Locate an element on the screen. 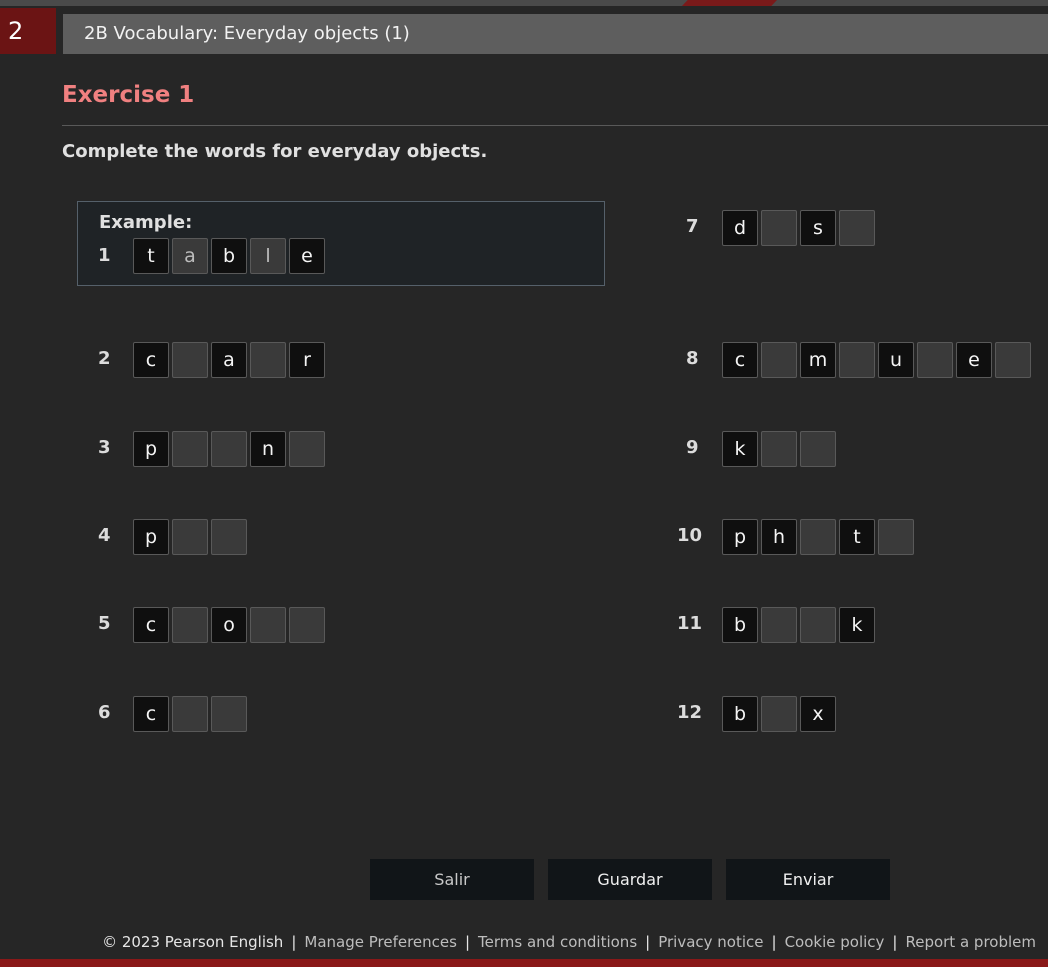 The width and height of the screenshot is (1048, 967). example-answer-letter: l is located at coordinates (268, 256).